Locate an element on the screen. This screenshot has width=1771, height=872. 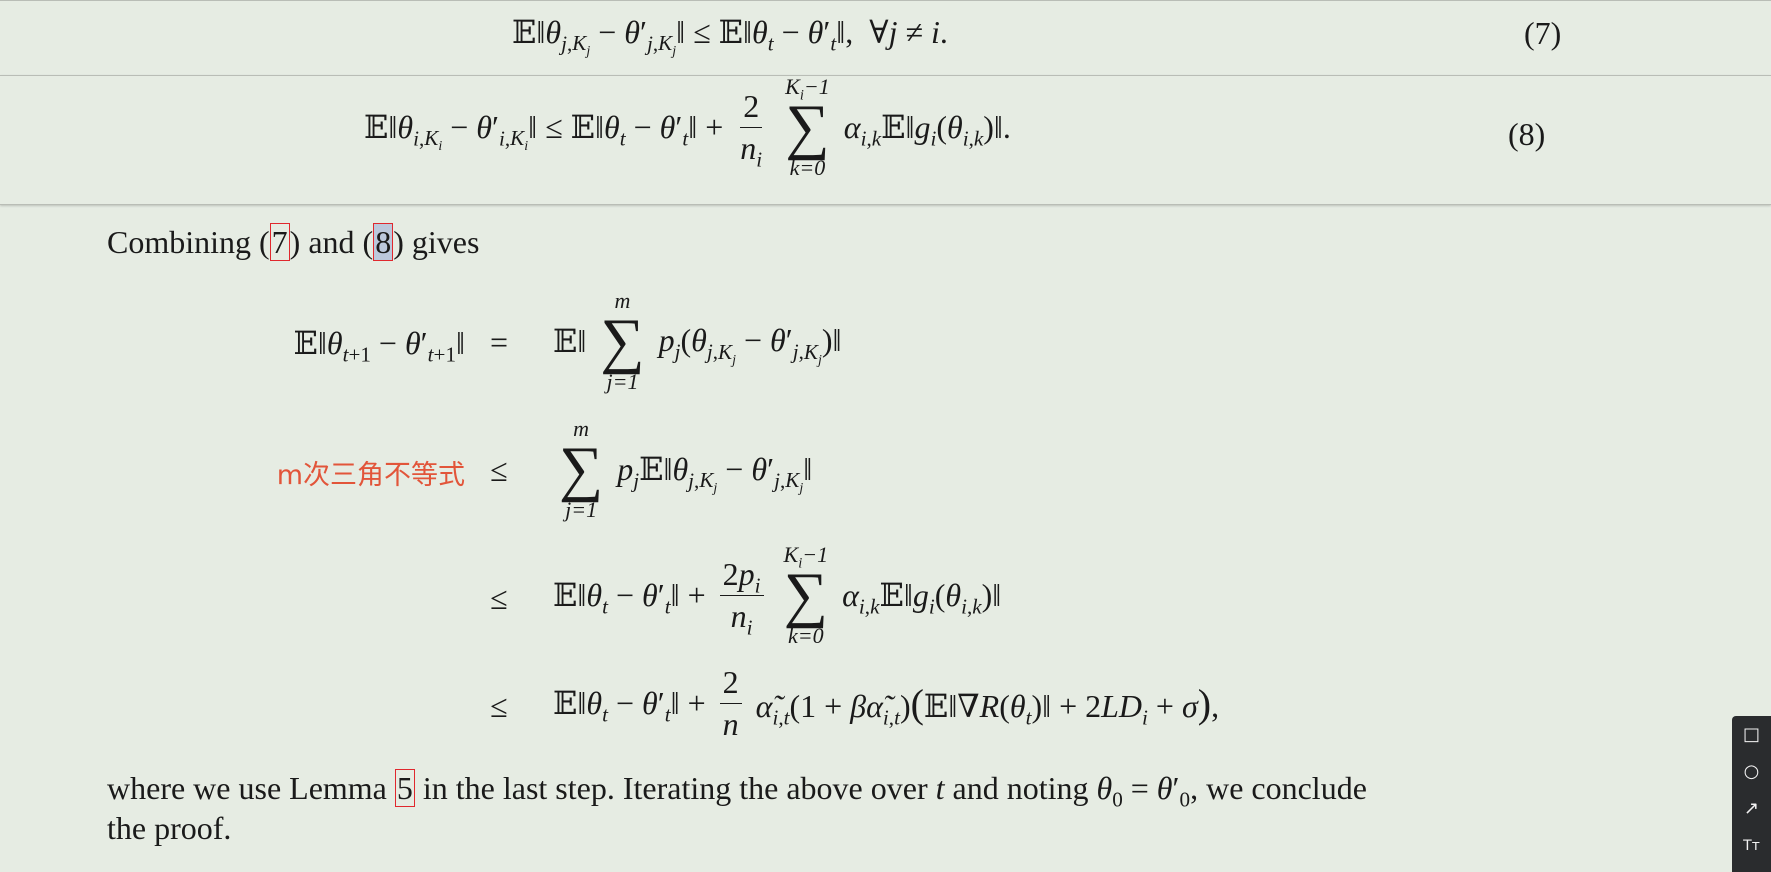
derivation-rhs-2: m ∑ j=1 pj𝔼‖θj,Kj − θ′j,Kj‖ is located at coordinates (686, 469).